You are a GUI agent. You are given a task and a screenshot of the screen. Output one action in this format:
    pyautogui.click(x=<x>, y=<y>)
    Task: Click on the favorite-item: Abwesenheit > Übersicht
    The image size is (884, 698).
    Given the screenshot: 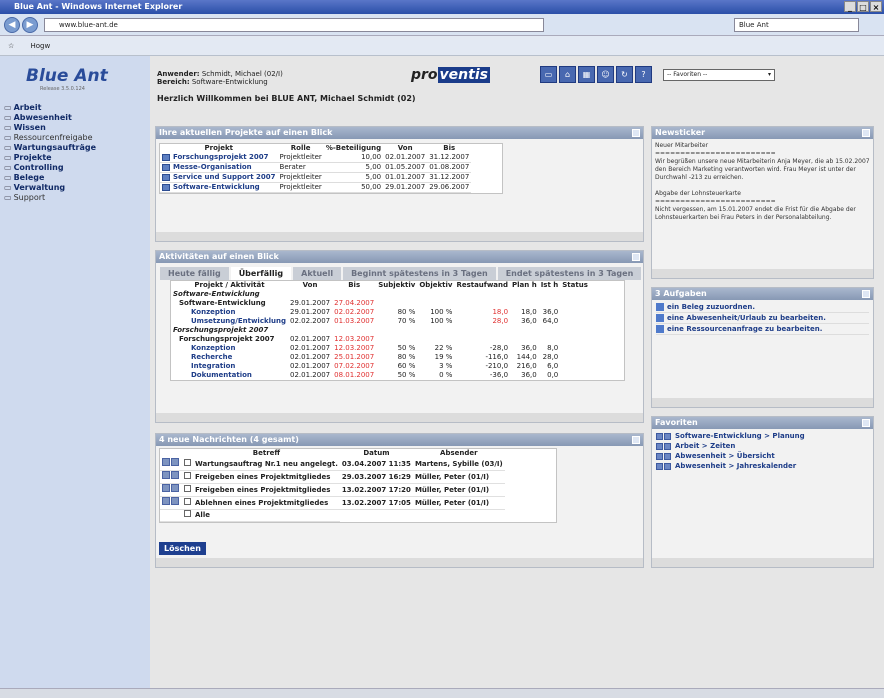 What is the action you would take?
    pyautogui.click(x=762, y=456)
    